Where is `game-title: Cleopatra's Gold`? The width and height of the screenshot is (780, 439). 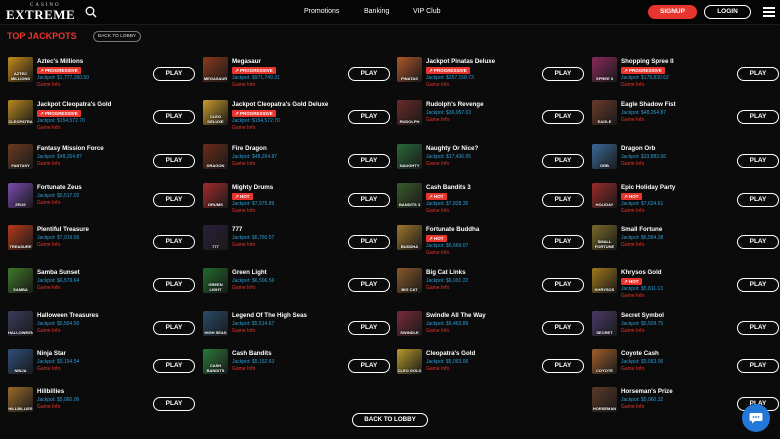 game-title: Cleopatra's Gold is located at coordinates (450, 353).